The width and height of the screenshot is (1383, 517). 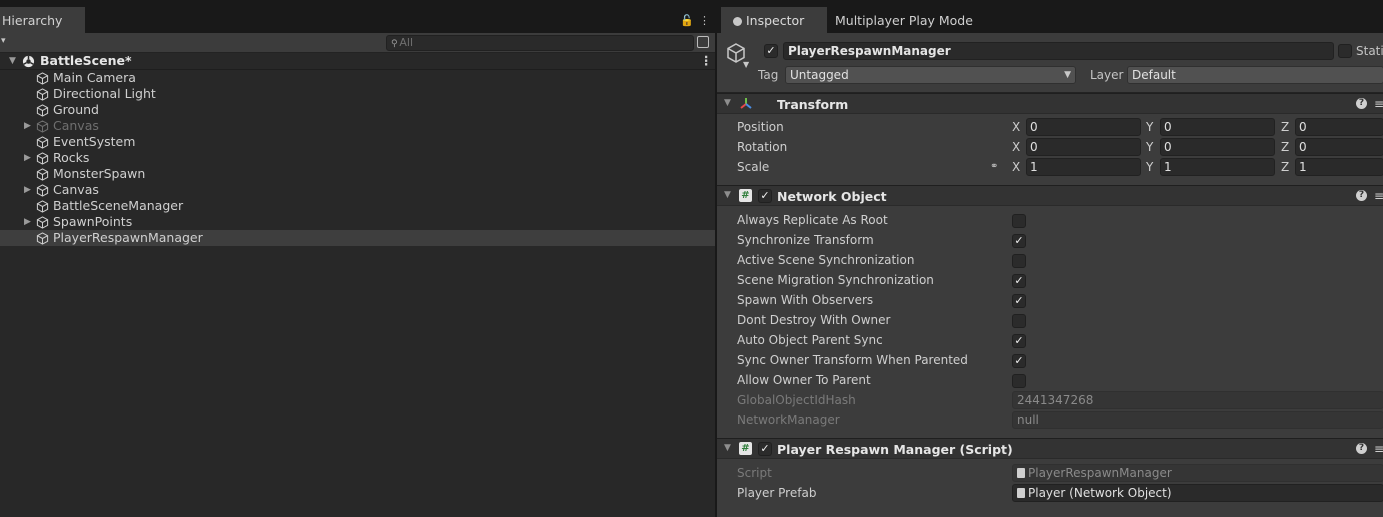 I want to click on create-dropdown-icon: ▾, so click(x=3, y=41).